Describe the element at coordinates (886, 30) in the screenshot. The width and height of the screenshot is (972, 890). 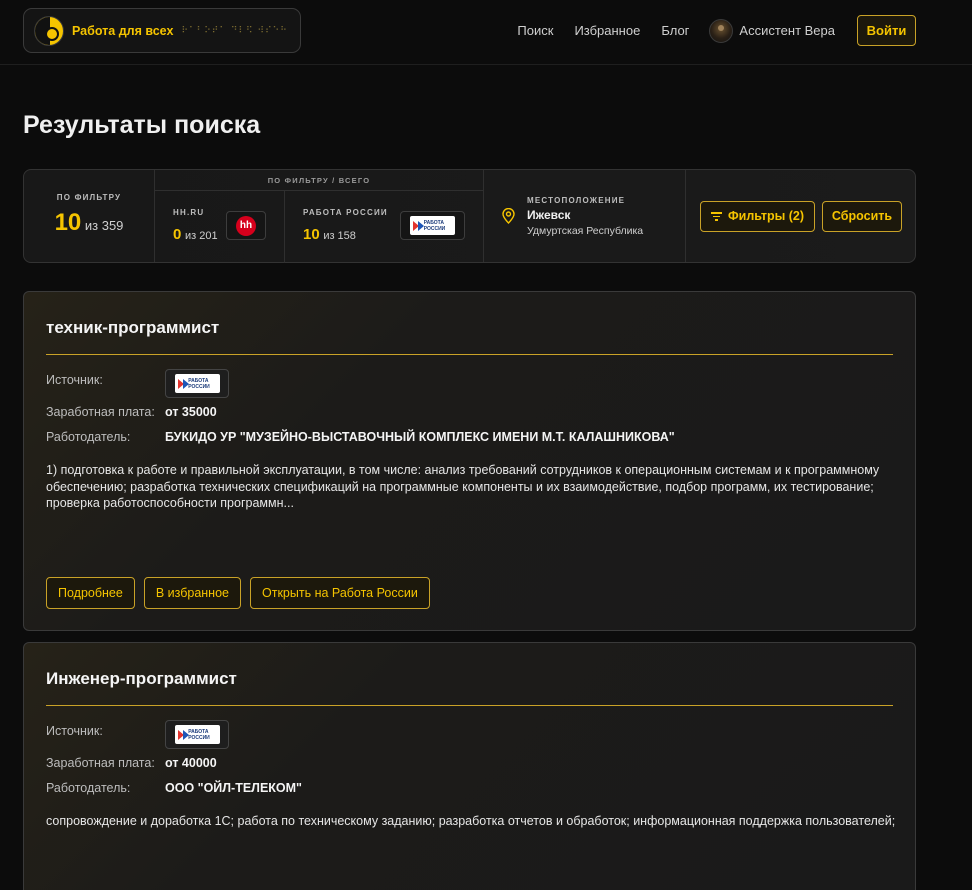
I see `login-button: Войти` at that location.